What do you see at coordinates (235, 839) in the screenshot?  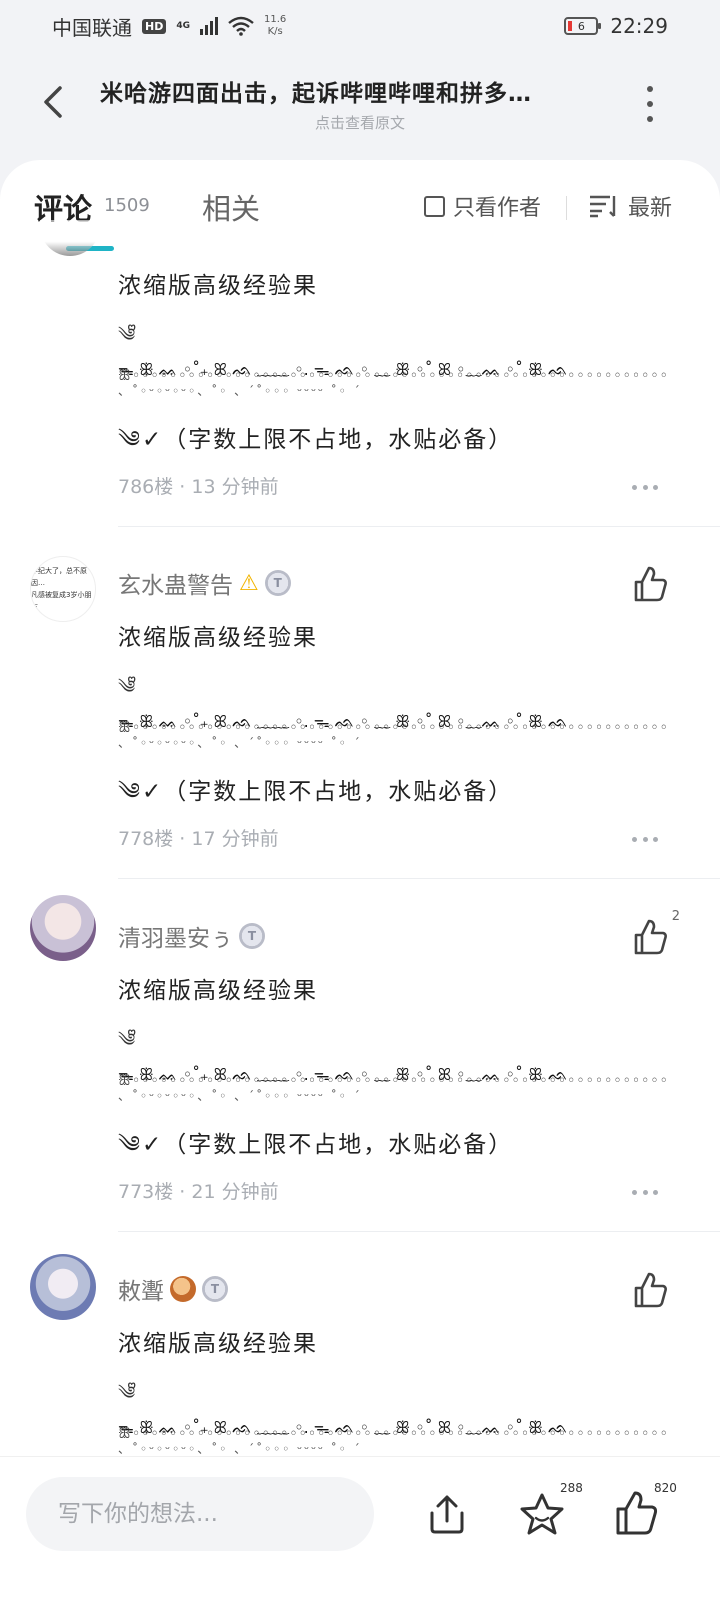 I see `comment-time: 17 分钟前` at bounding box center [235, 839].